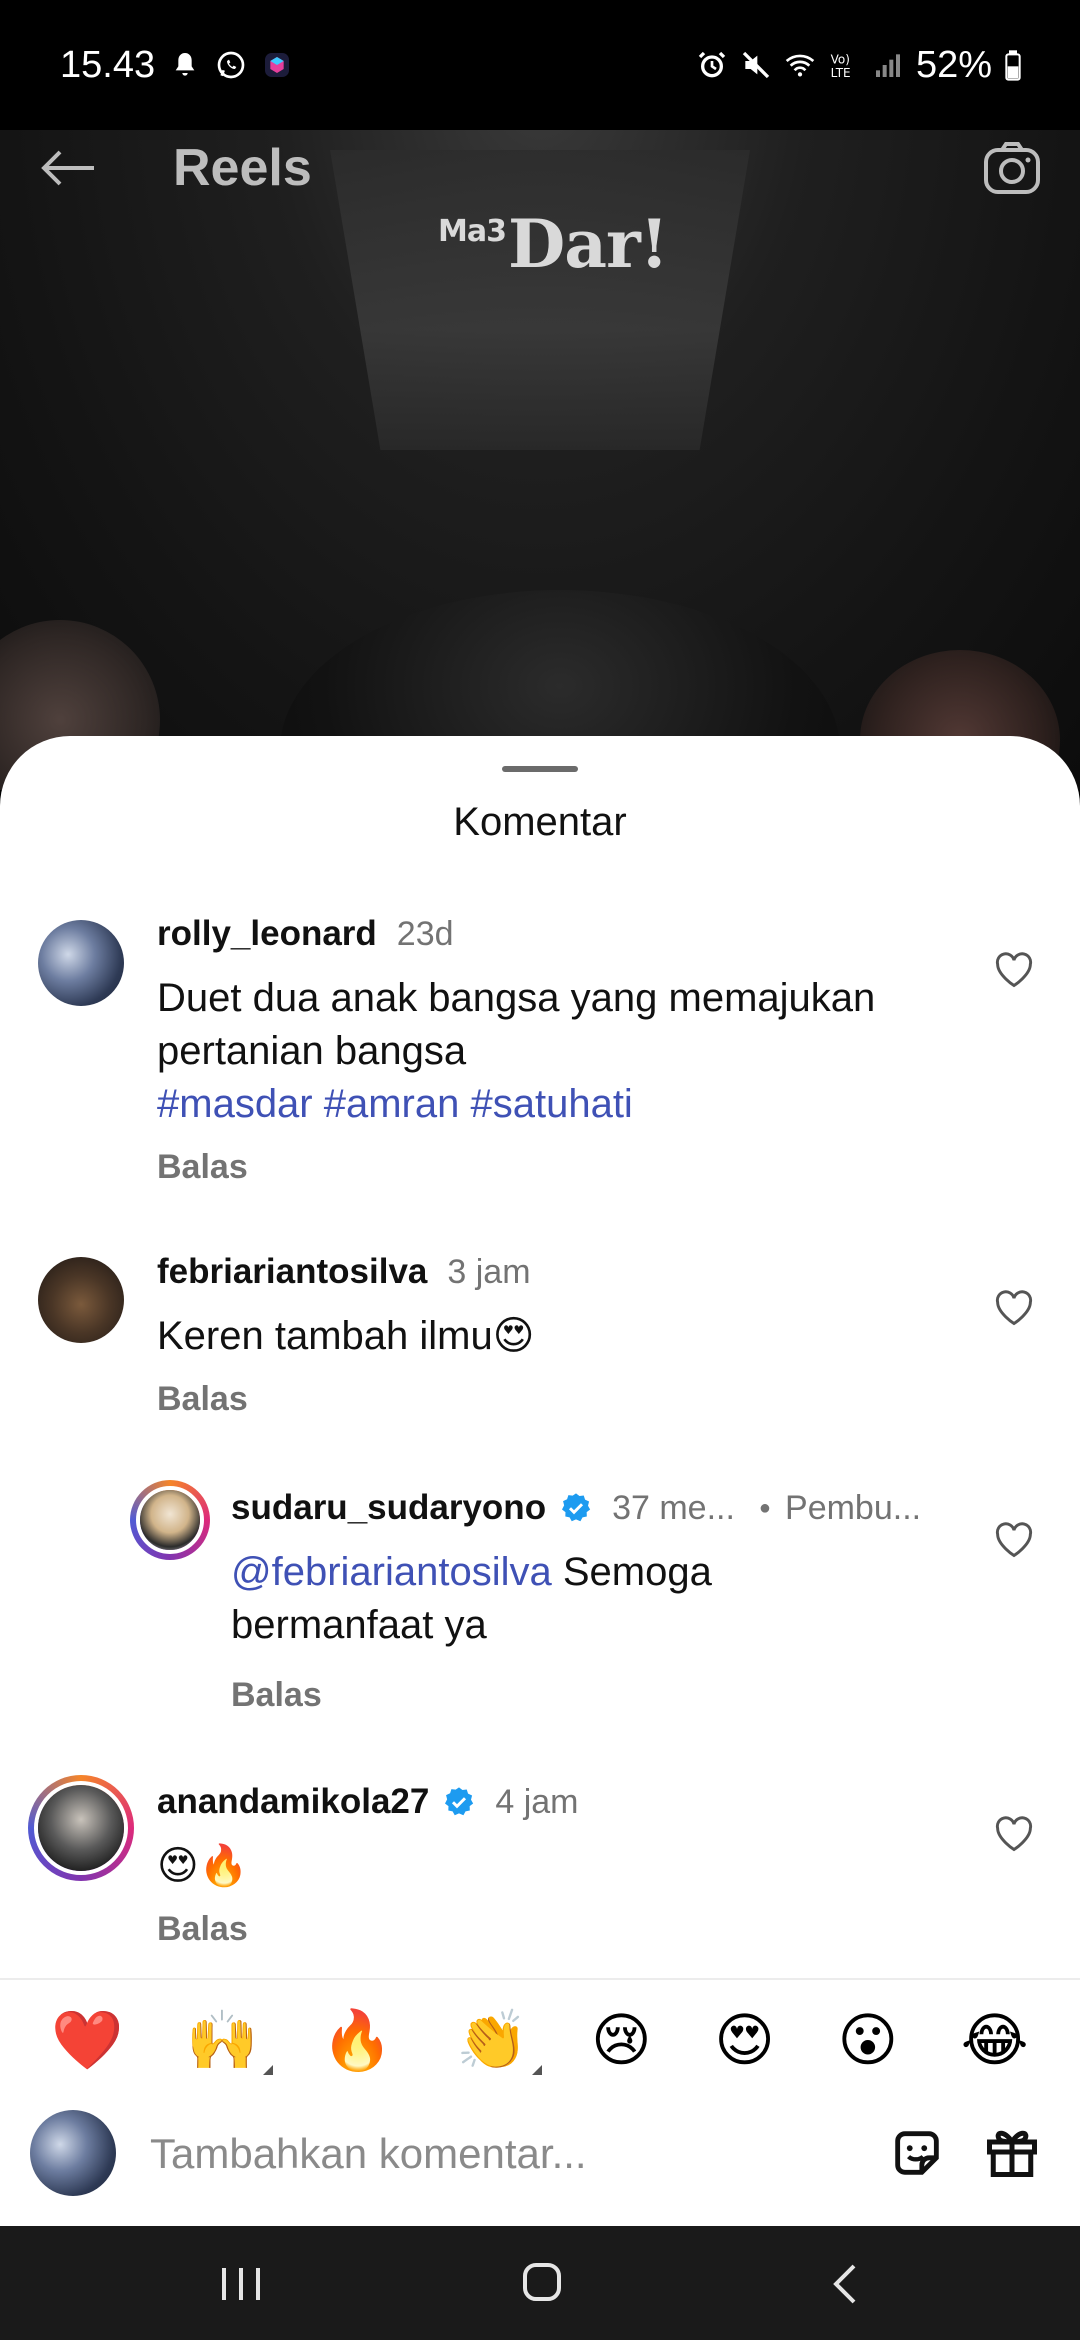 This screenshot has height=2340, width=1080. I want to click on page-title: Reels, so click(242, 167).